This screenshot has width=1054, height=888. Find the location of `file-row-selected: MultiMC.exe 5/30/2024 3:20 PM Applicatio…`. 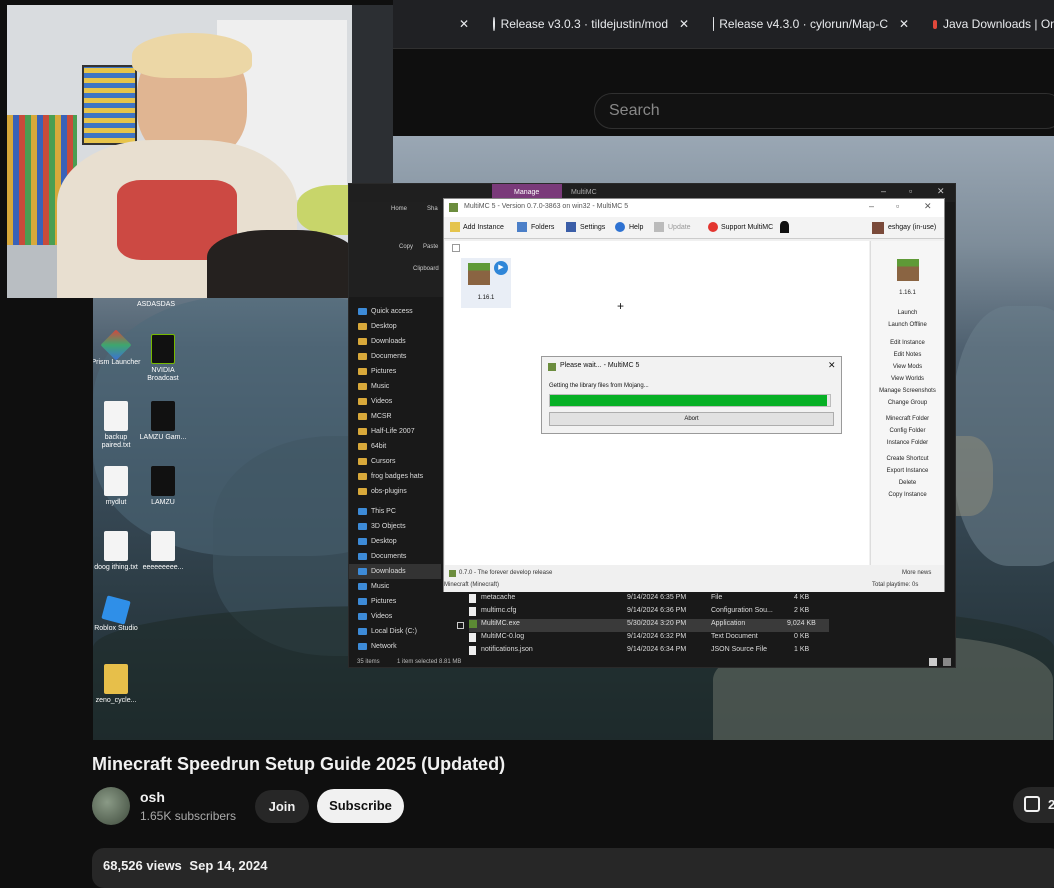

file-row-selected: MultiMC.exe 5/30/2024 3:20 PM Applicatio… is located at coordinates (649, 625).